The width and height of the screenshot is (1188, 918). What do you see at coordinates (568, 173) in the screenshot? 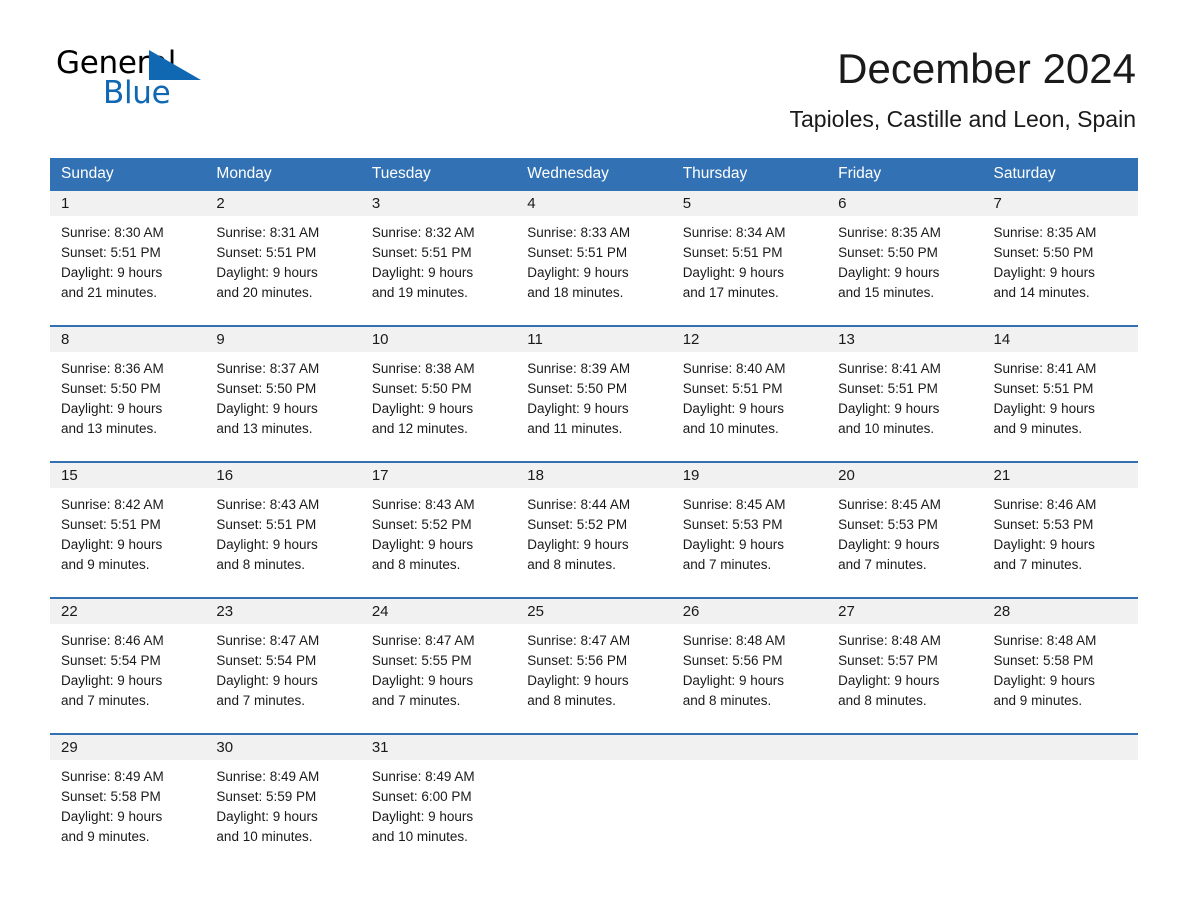
I see `weekday-header-wednesday: Wednesday` at bounding box center [568, 173].